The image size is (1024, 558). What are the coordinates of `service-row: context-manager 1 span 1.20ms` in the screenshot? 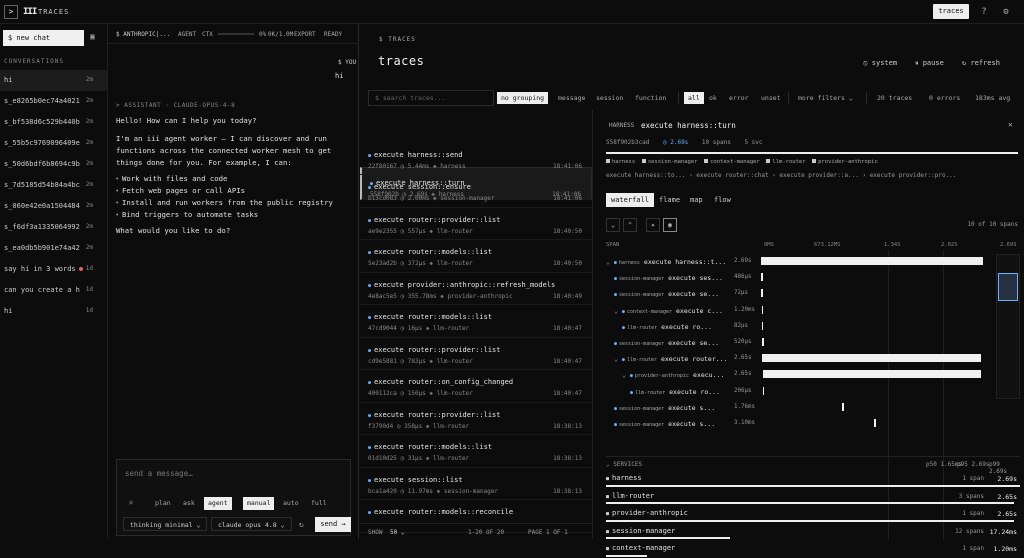 It's located at (813, 549).